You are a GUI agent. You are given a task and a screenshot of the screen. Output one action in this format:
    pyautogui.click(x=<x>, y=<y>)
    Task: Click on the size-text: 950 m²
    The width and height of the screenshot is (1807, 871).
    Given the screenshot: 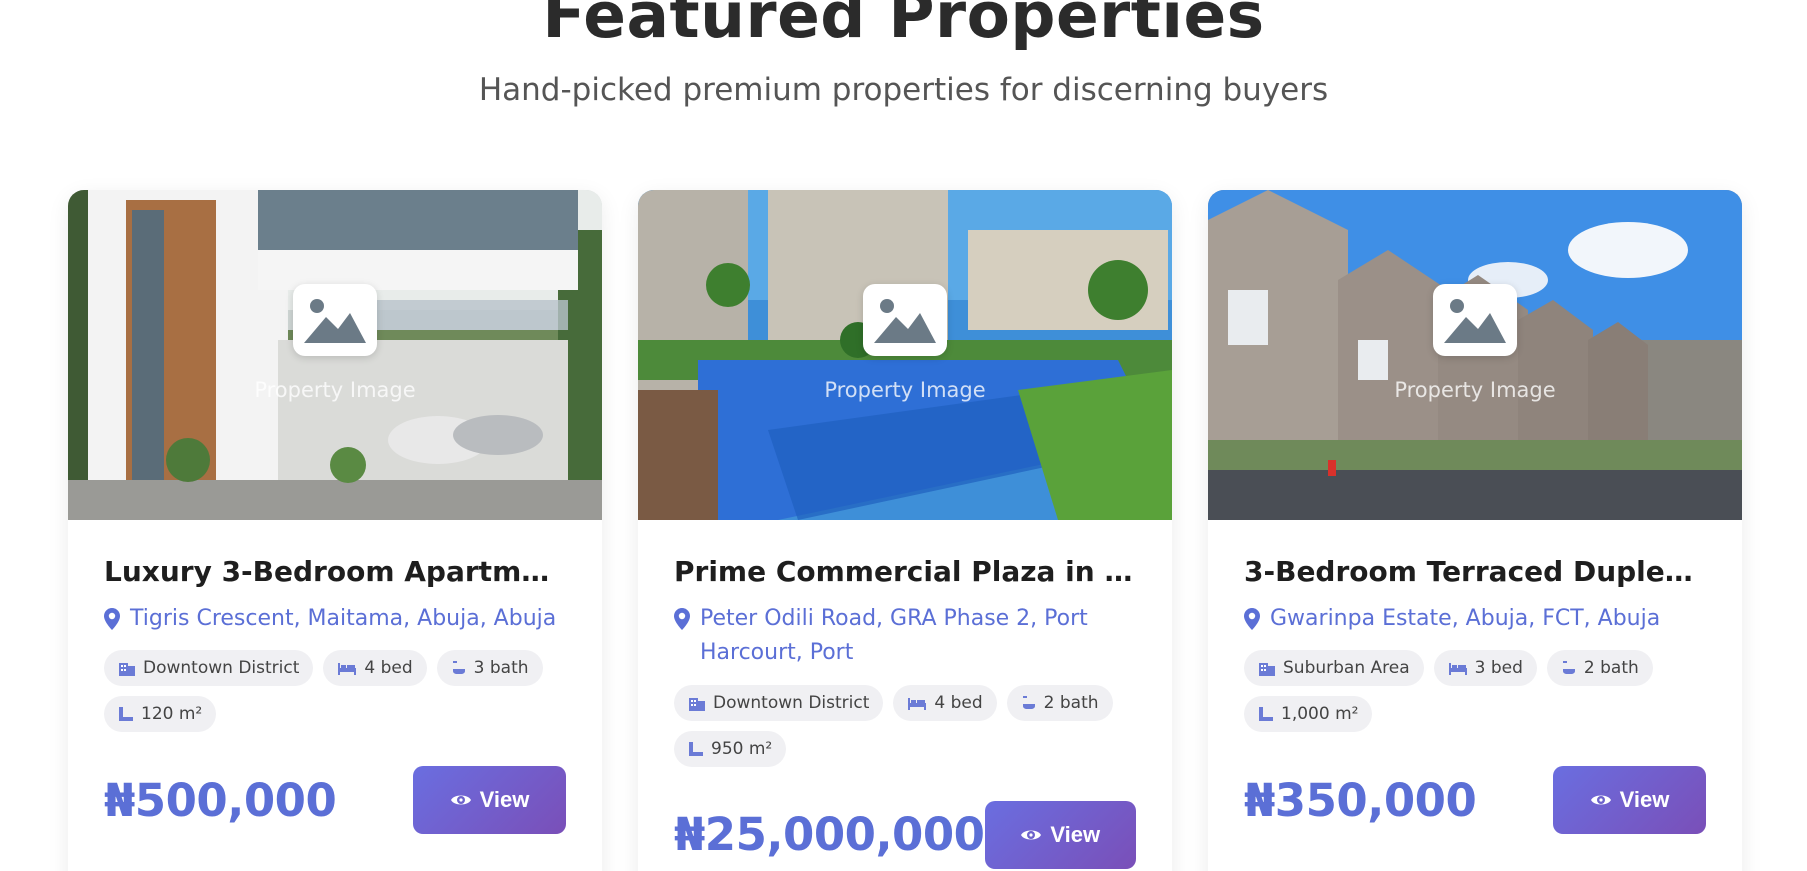 What is the action you would take?
    pyautogui.click(x=742, y=748)
    